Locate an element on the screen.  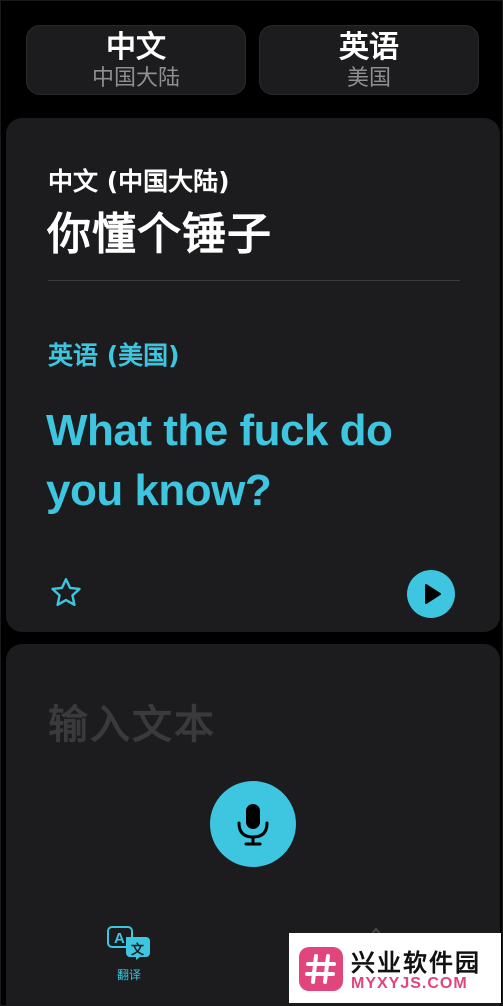
play-button is located at coordinates (431, 594).